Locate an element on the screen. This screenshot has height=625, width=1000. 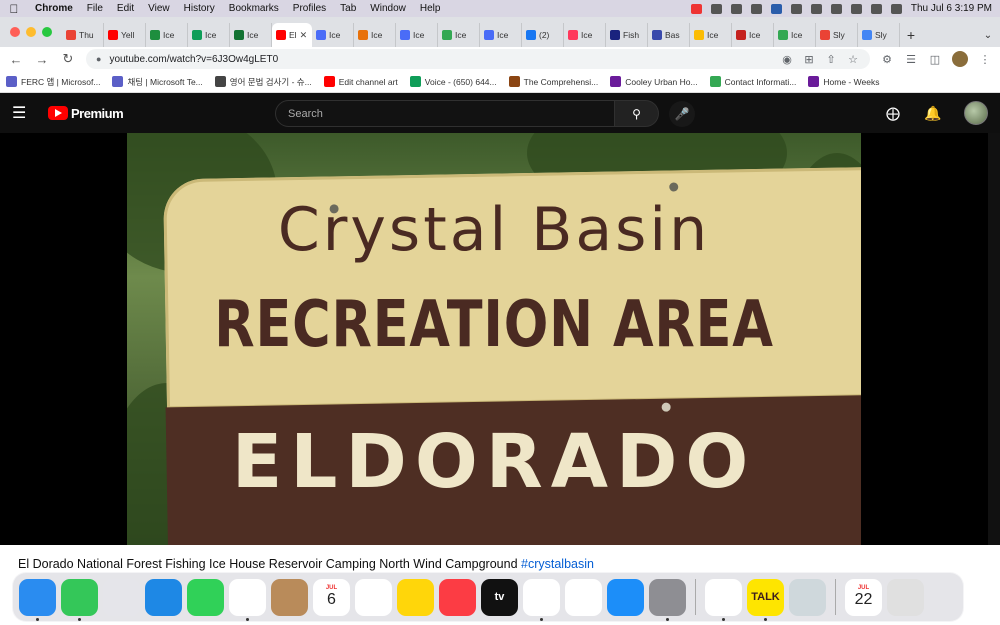
dock-app-store-icon is located at coordinates (625, 597).